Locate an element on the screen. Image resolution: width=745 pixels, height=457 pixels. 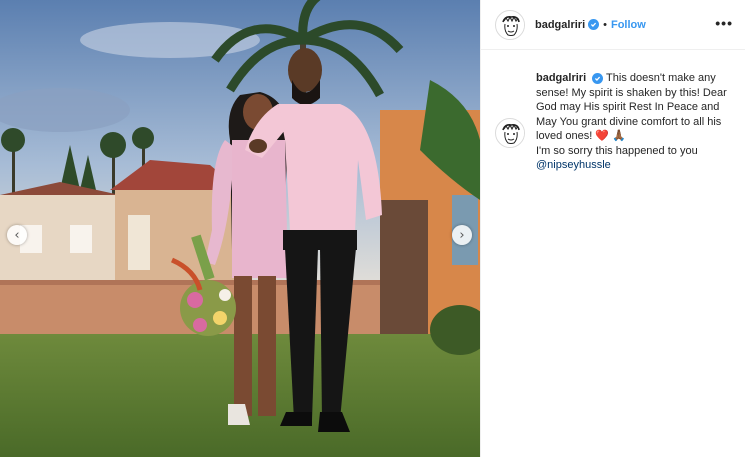
follow-button: Follow is located at coordinates (628, 25).